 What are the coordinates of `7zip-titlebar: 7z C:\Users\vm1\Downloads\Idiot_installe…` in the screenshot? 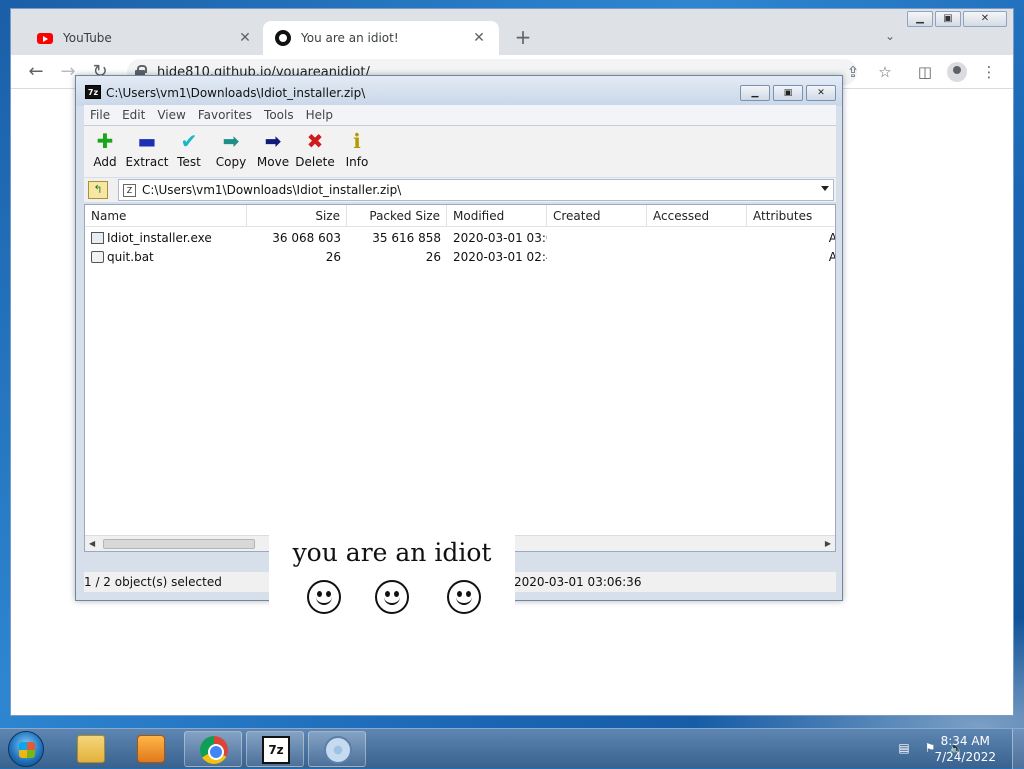 It's located at (459, 91).